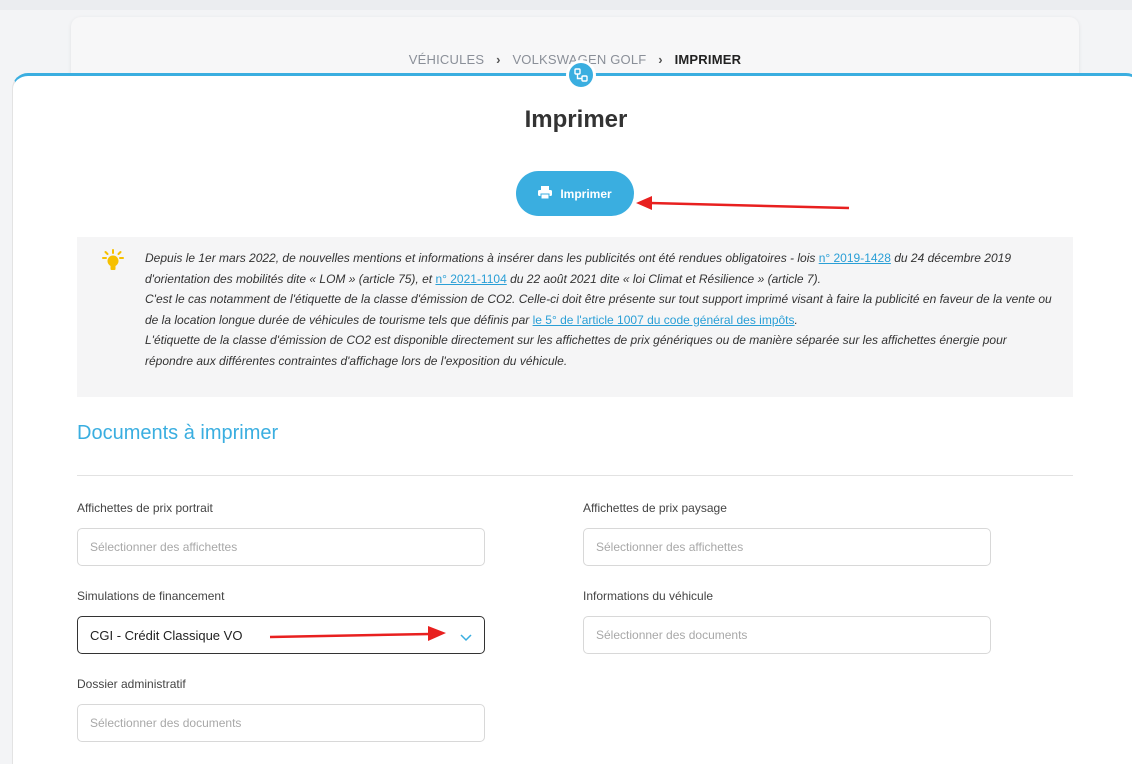  I want to click on financement-value: CGI - Crédit Classique VO, so click(166, 635).